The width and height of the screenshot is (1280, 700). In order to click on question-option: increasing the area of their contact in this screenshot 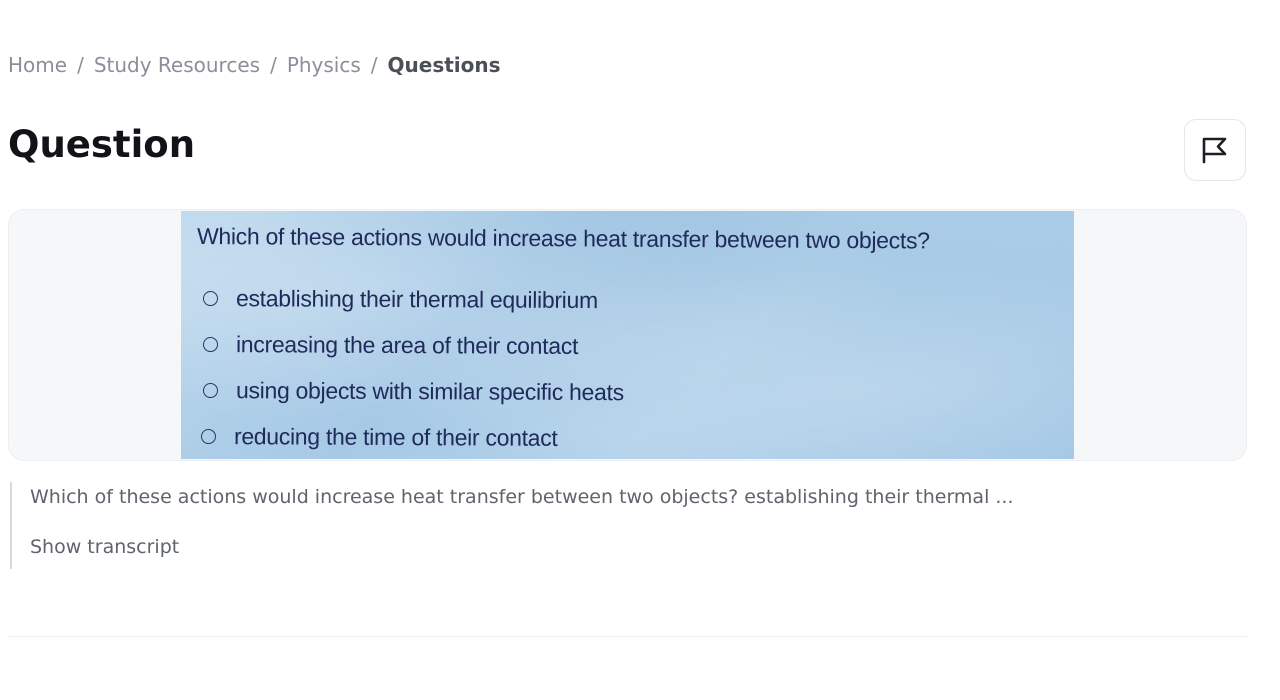, I will do `click(390, 345)`.